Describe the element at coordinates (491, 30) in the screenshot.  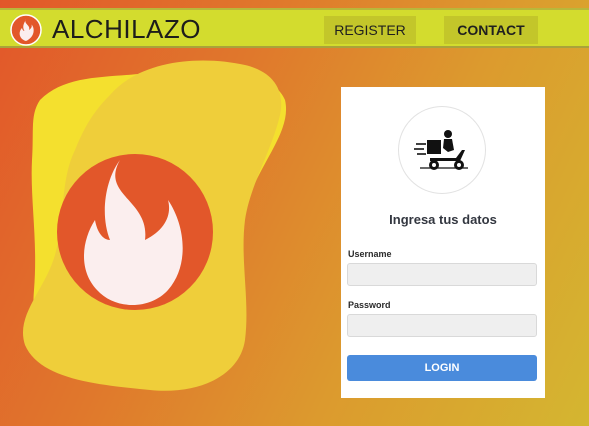
I see `contact-button: CONTACT` at that location.